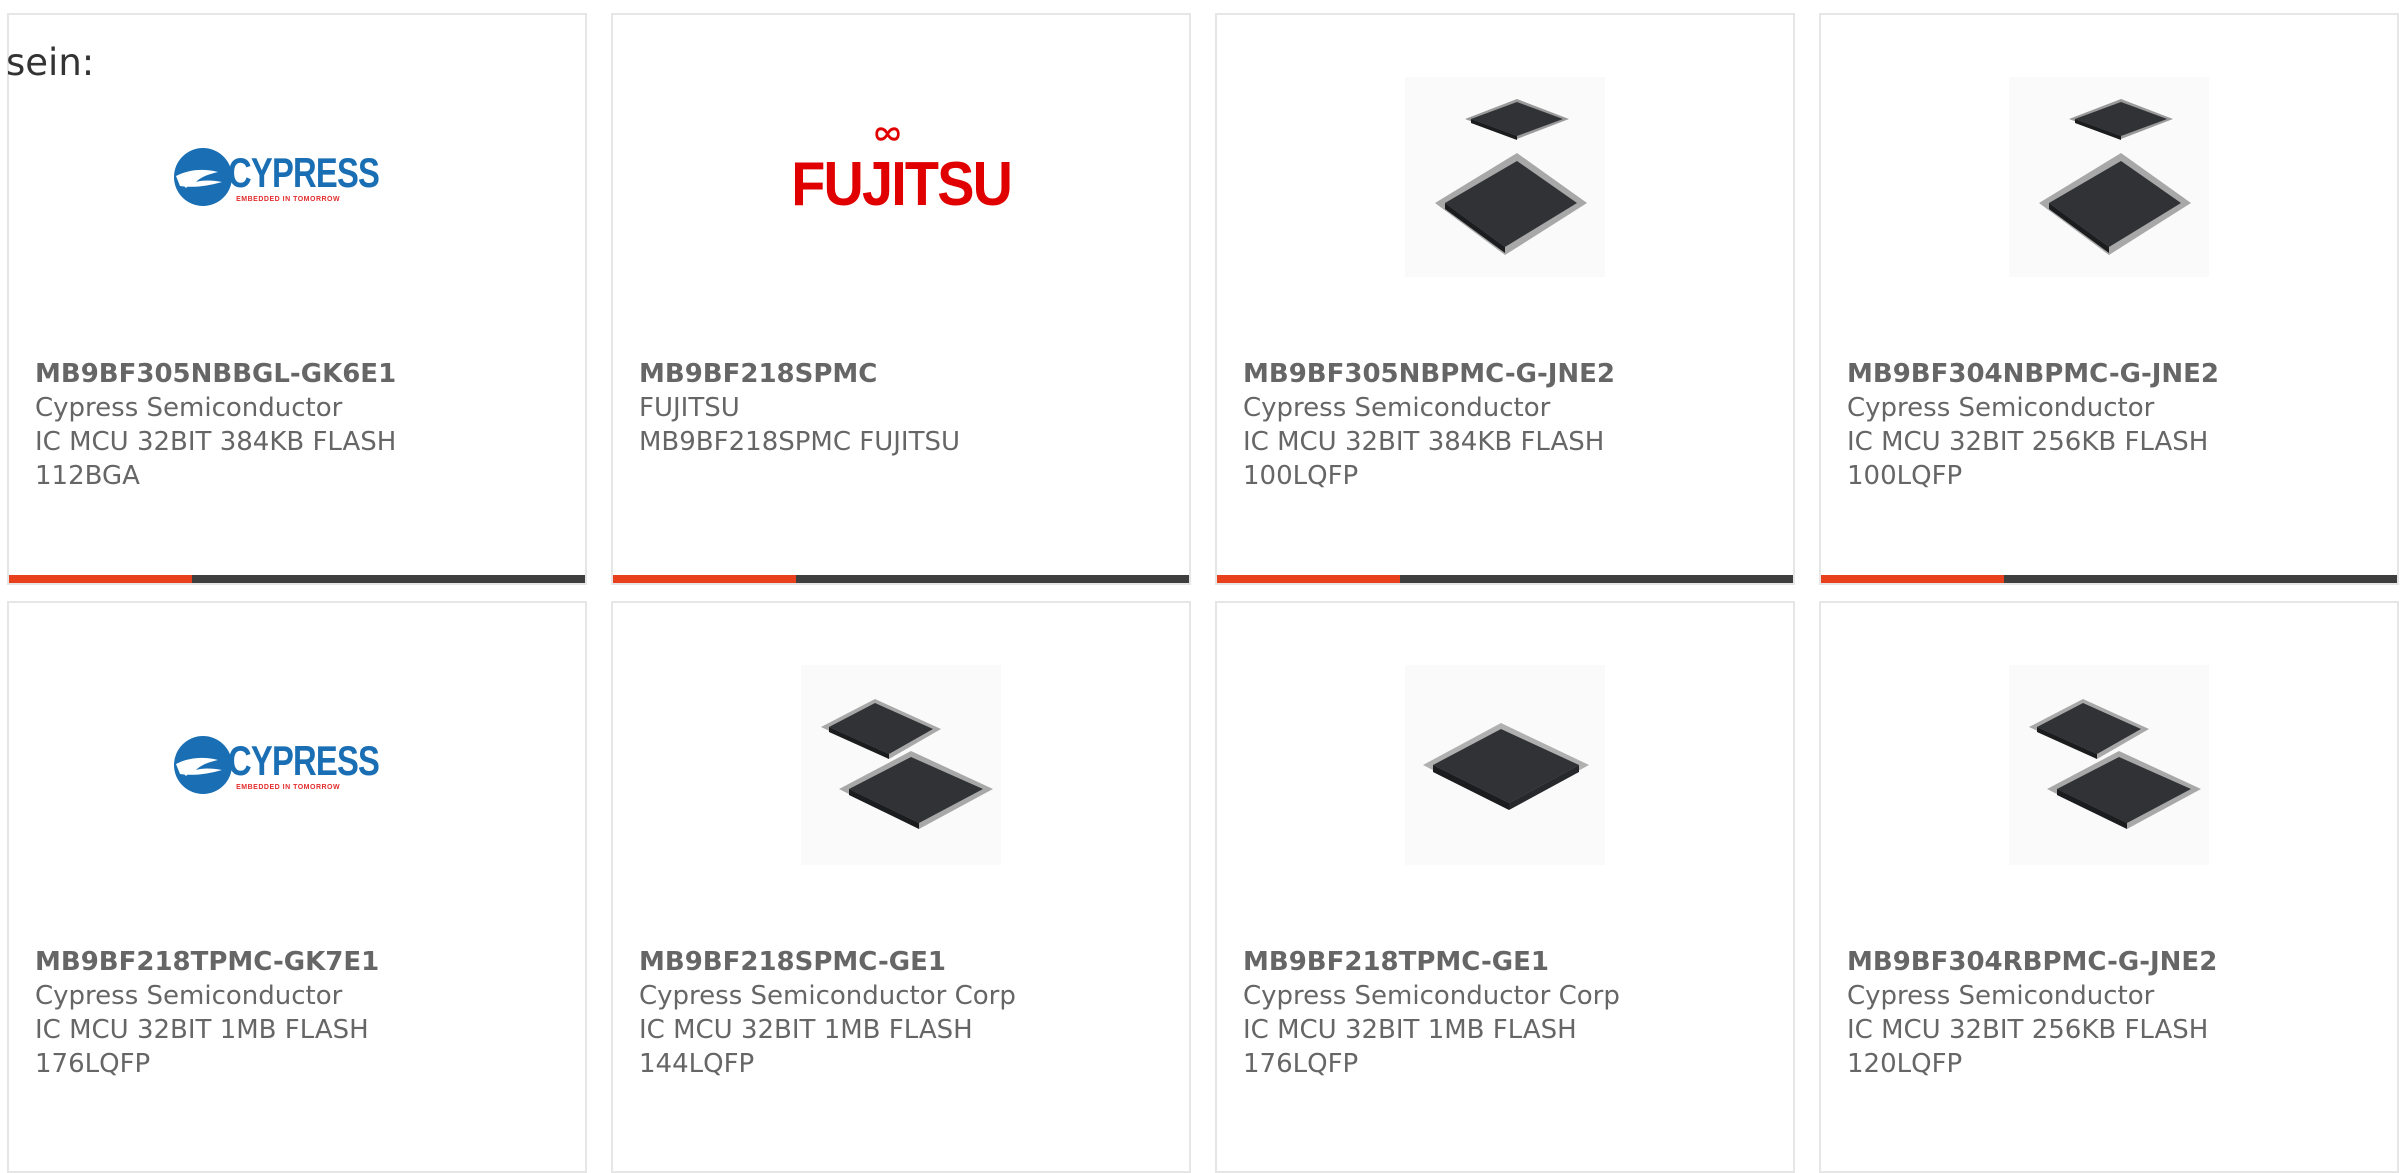 This screenshot has width=2400, height=1173. I want to click on intro-text: sein:, so click(50, 62).